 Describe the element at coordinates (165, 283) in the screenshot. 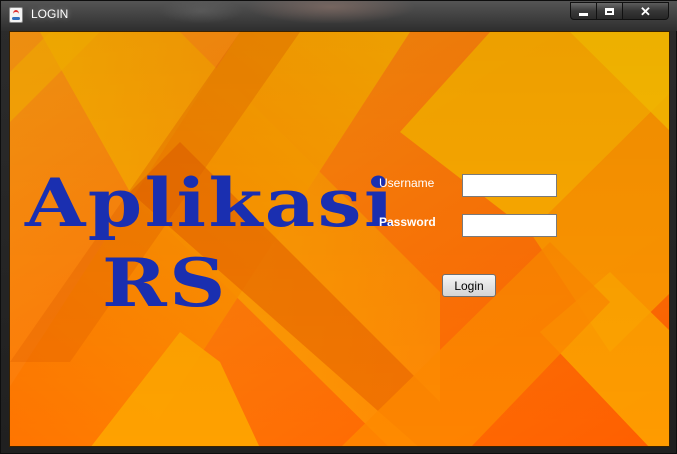

I see `app-name-line2: RS` at that location.